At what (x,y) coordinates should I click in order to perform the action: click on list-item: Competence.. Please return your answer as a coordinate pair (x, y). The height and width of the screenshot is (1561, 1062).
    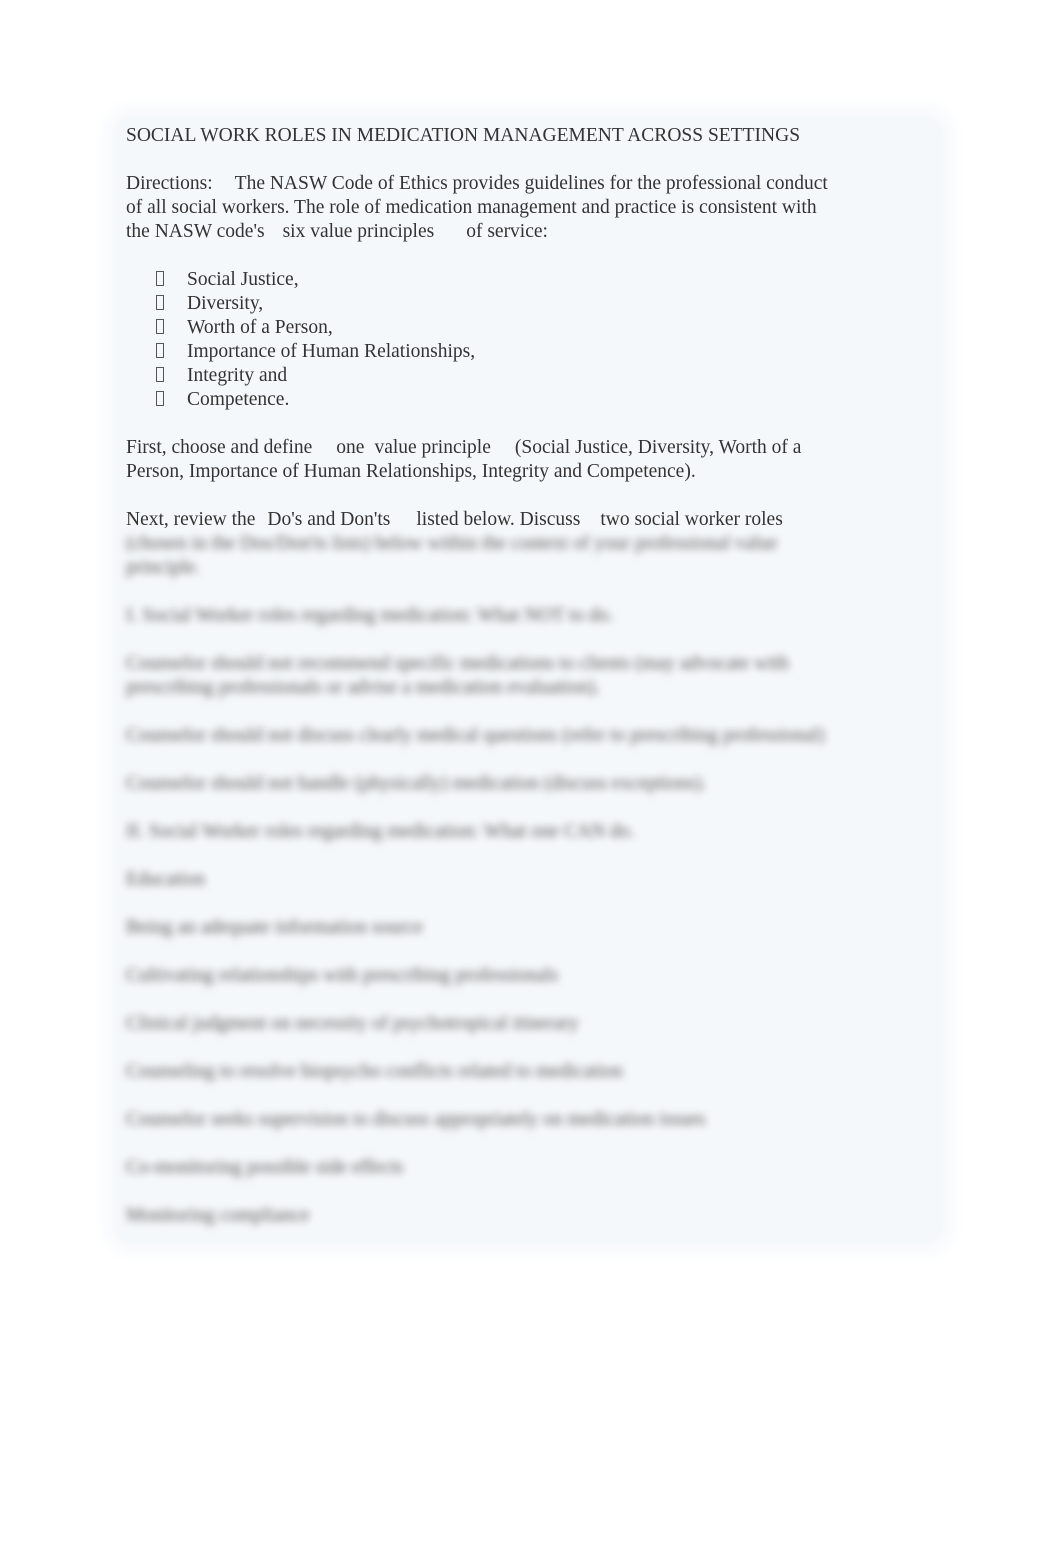
    Looking at the image, I should click on (551, 400).